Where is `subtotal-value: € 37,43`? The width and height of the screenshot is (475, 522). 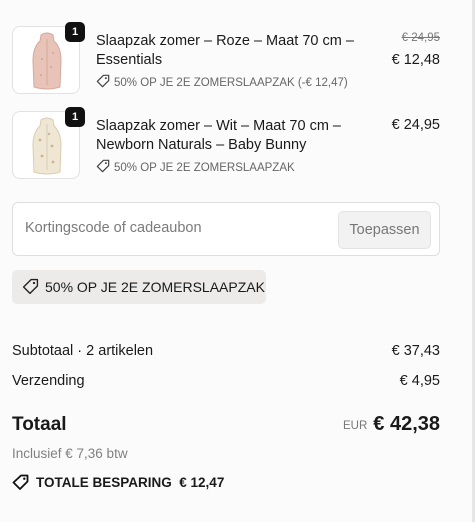
subtotal-value: € 37,43 is located at coordinates (415, 351).